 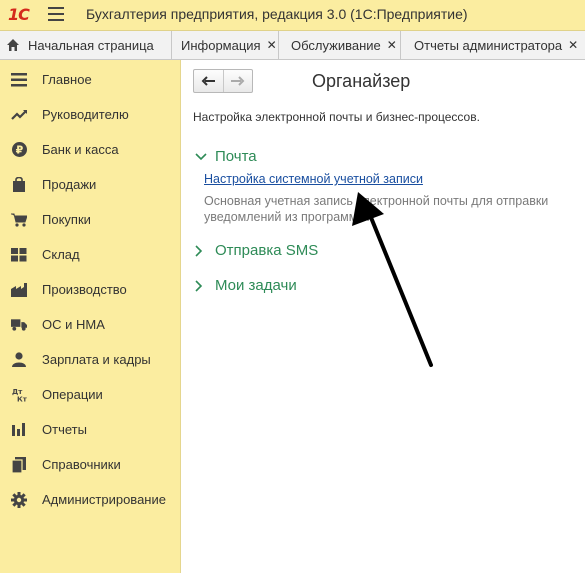 What do you see at coordinates (19, 430) in the screenshot?
I see `bar-chart-icon` at bounding box center [19, 430].